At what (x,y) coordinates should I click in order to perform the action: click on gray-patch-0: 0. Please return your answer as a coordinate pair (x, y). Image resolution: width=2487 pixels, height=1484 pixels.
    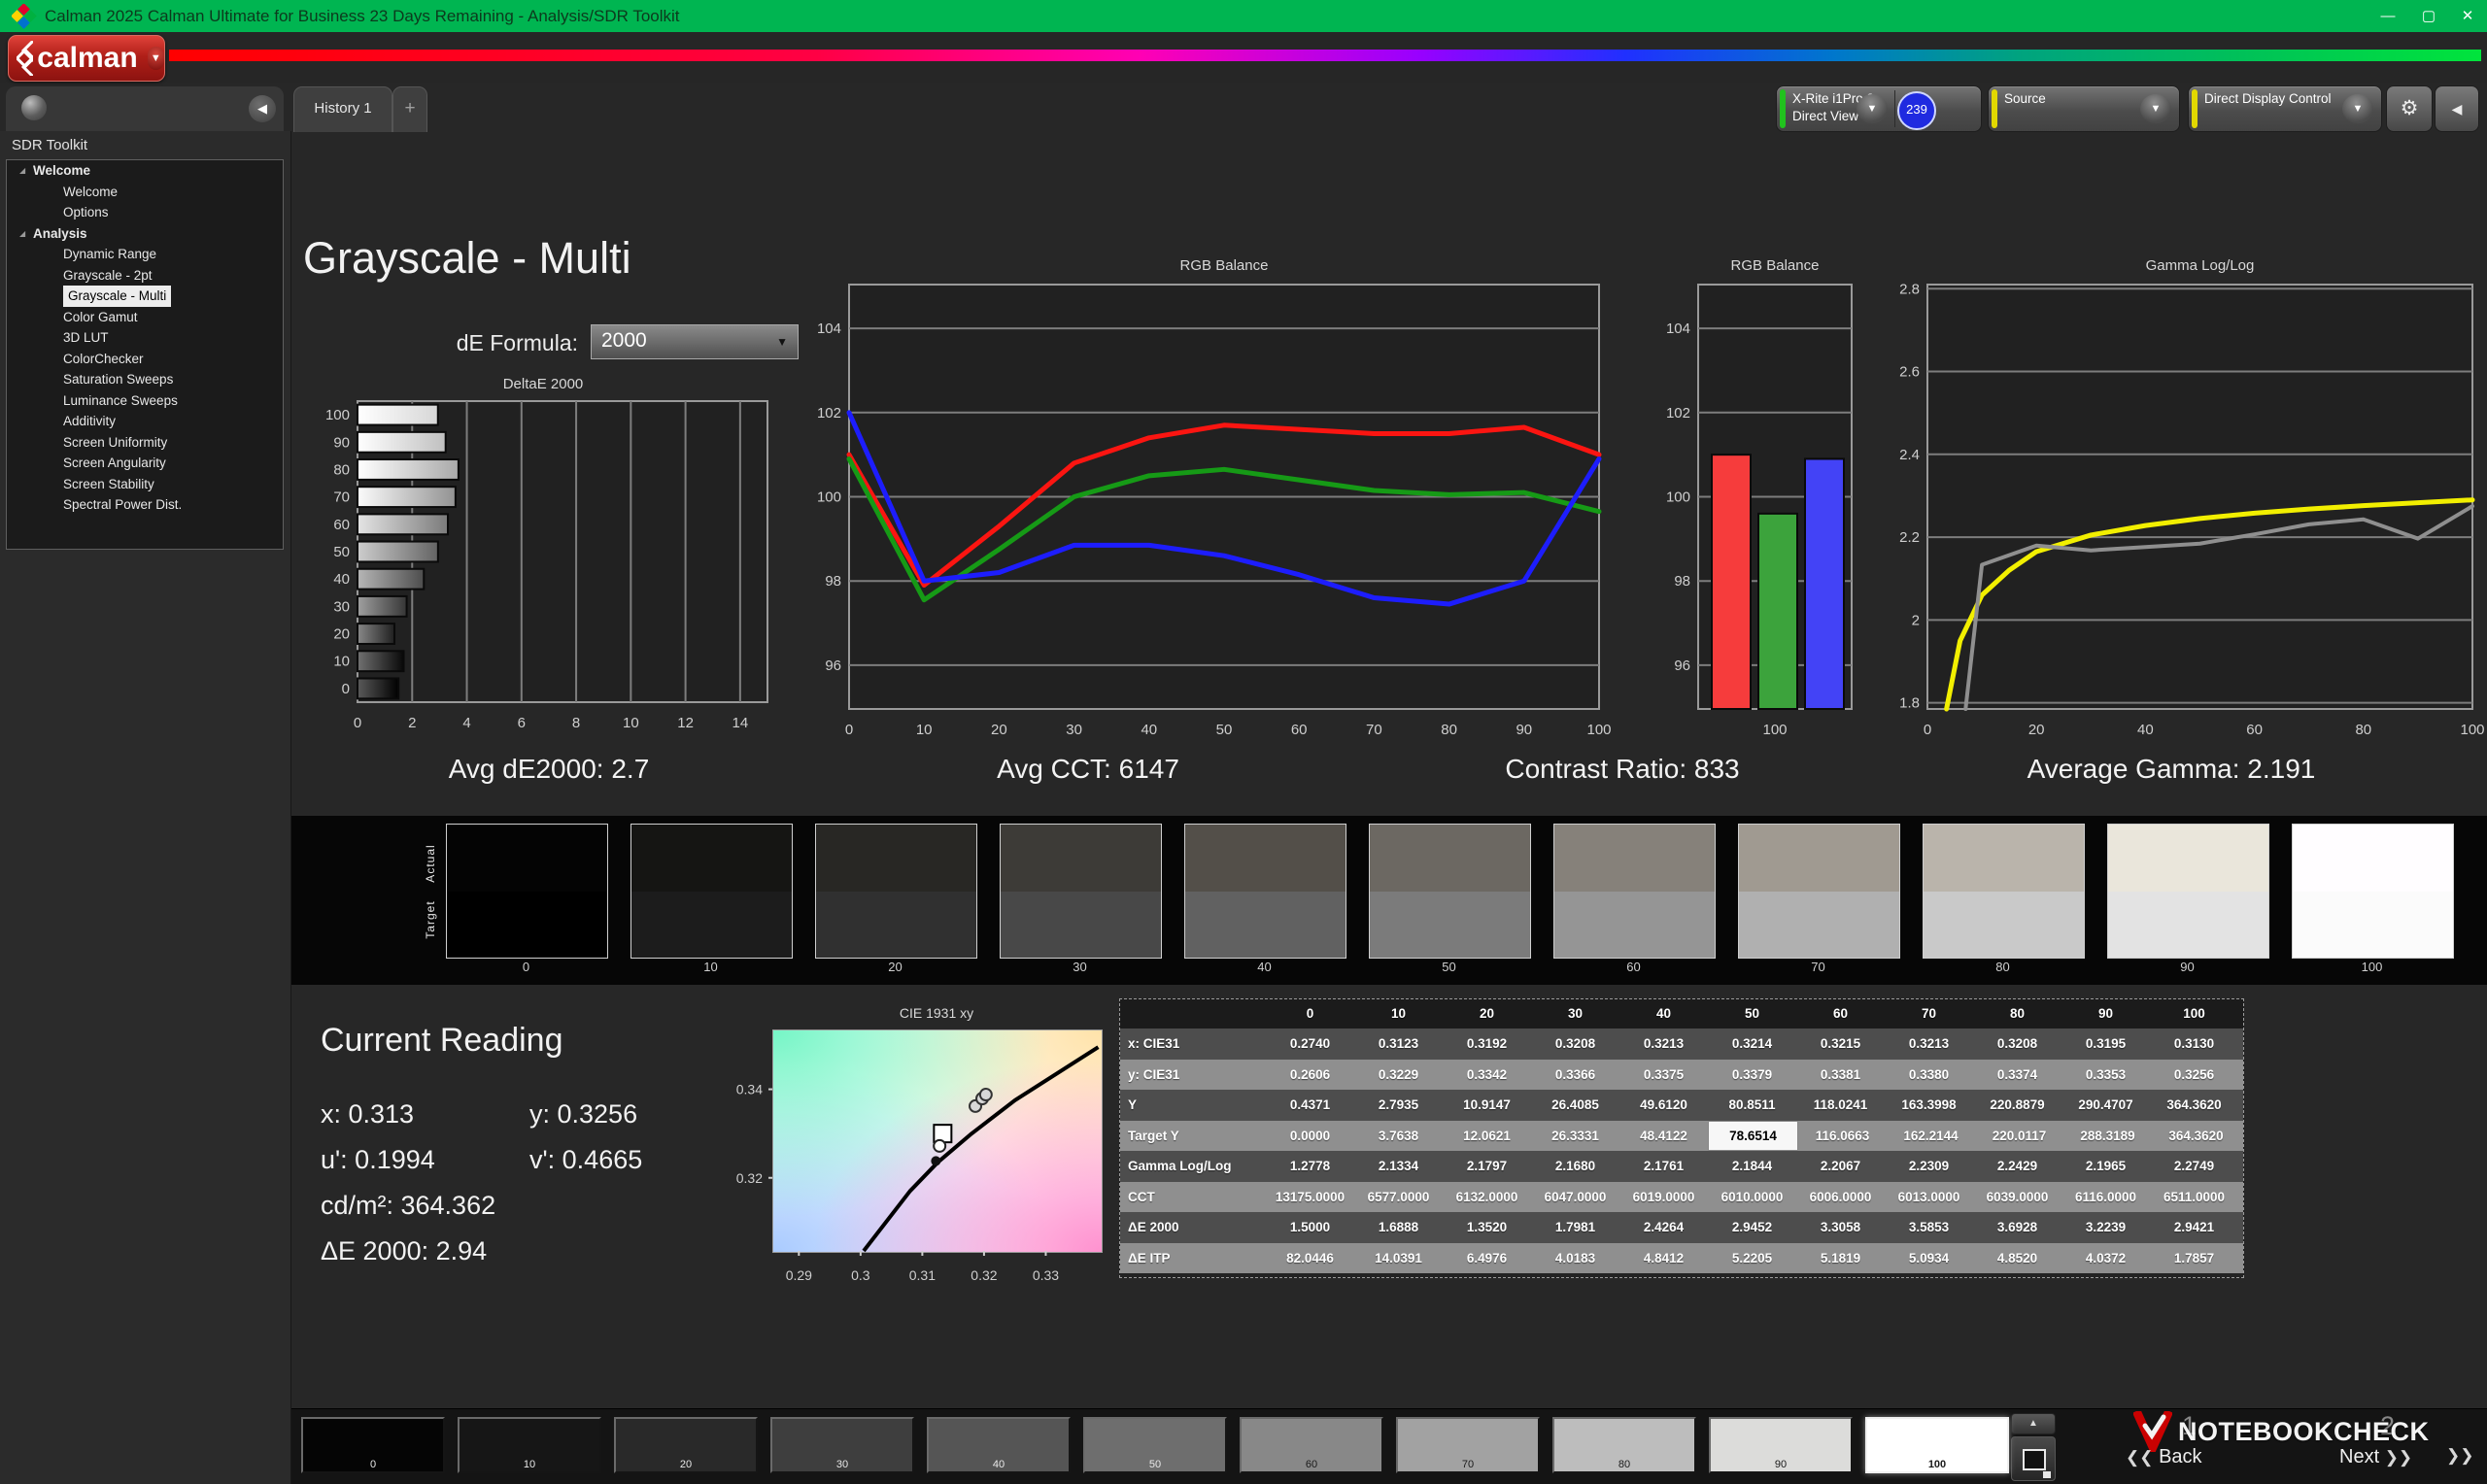
    Looking at the image, I should click on (373, 1445).